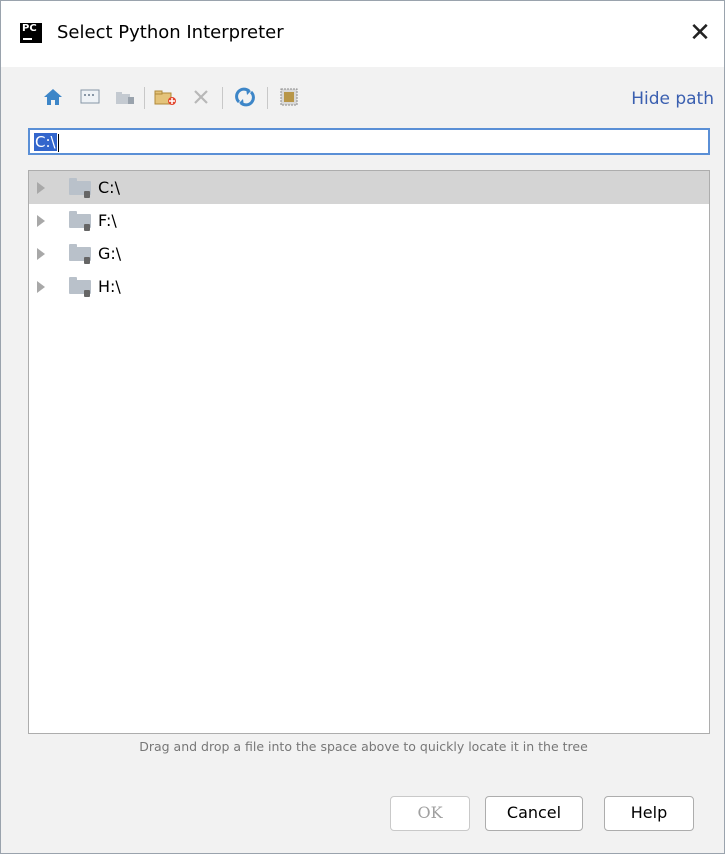 The width and height of the screenshot is (725, 854). I want to click on desktop-icon, so click(90, 97).